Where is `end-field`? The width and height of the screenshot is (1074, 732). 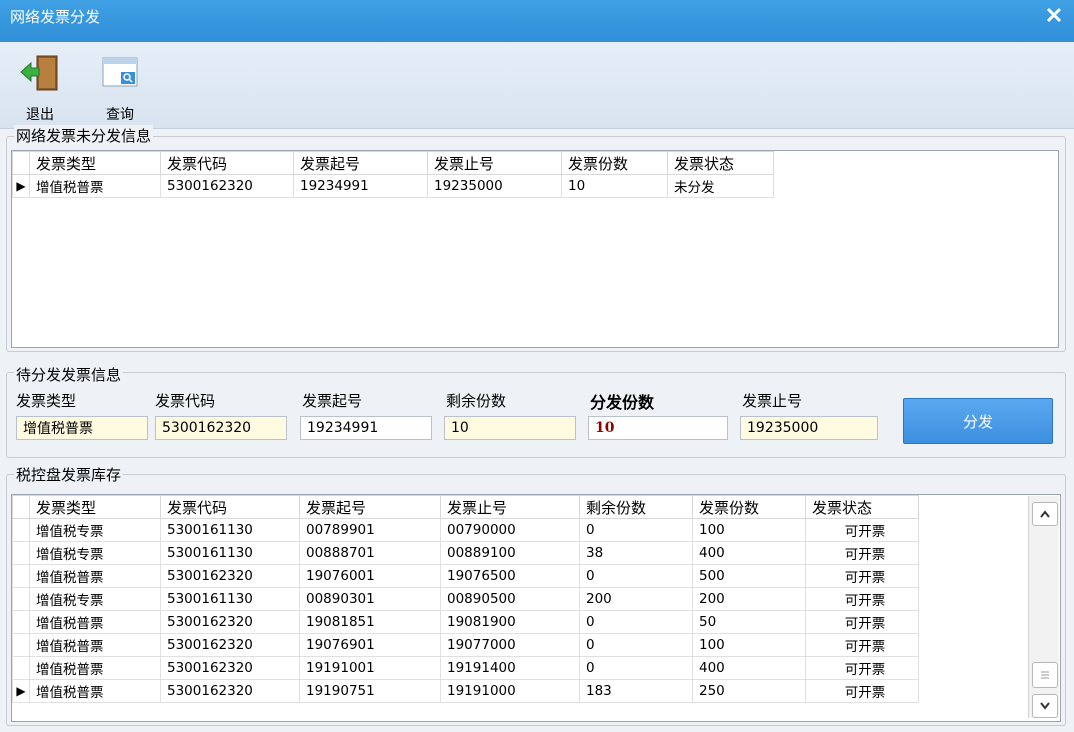 end-field is located at coordinates (809, 428).